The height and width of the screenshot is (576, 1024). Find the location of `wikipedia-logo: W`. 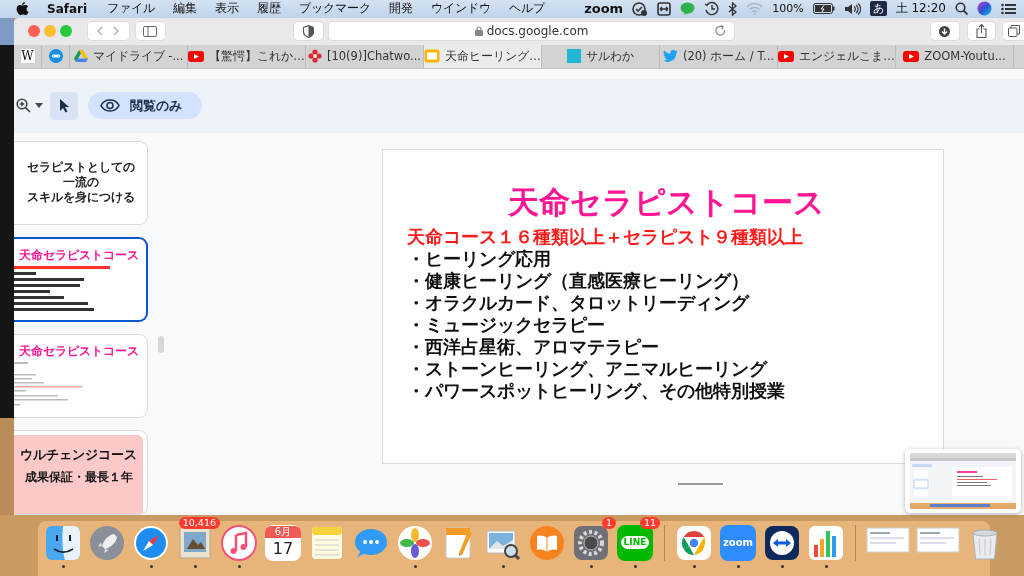

wikipedia-logo: W is located at coordinates (27, 56).